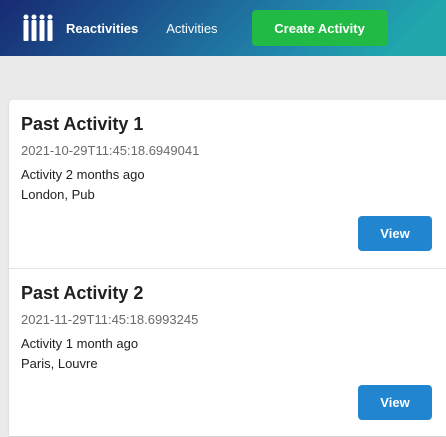 The width and height of the screenshot is (446, 437). I want to click on activity-date: 2021-11-29T11:45:18.6993245, so click(110, 319).